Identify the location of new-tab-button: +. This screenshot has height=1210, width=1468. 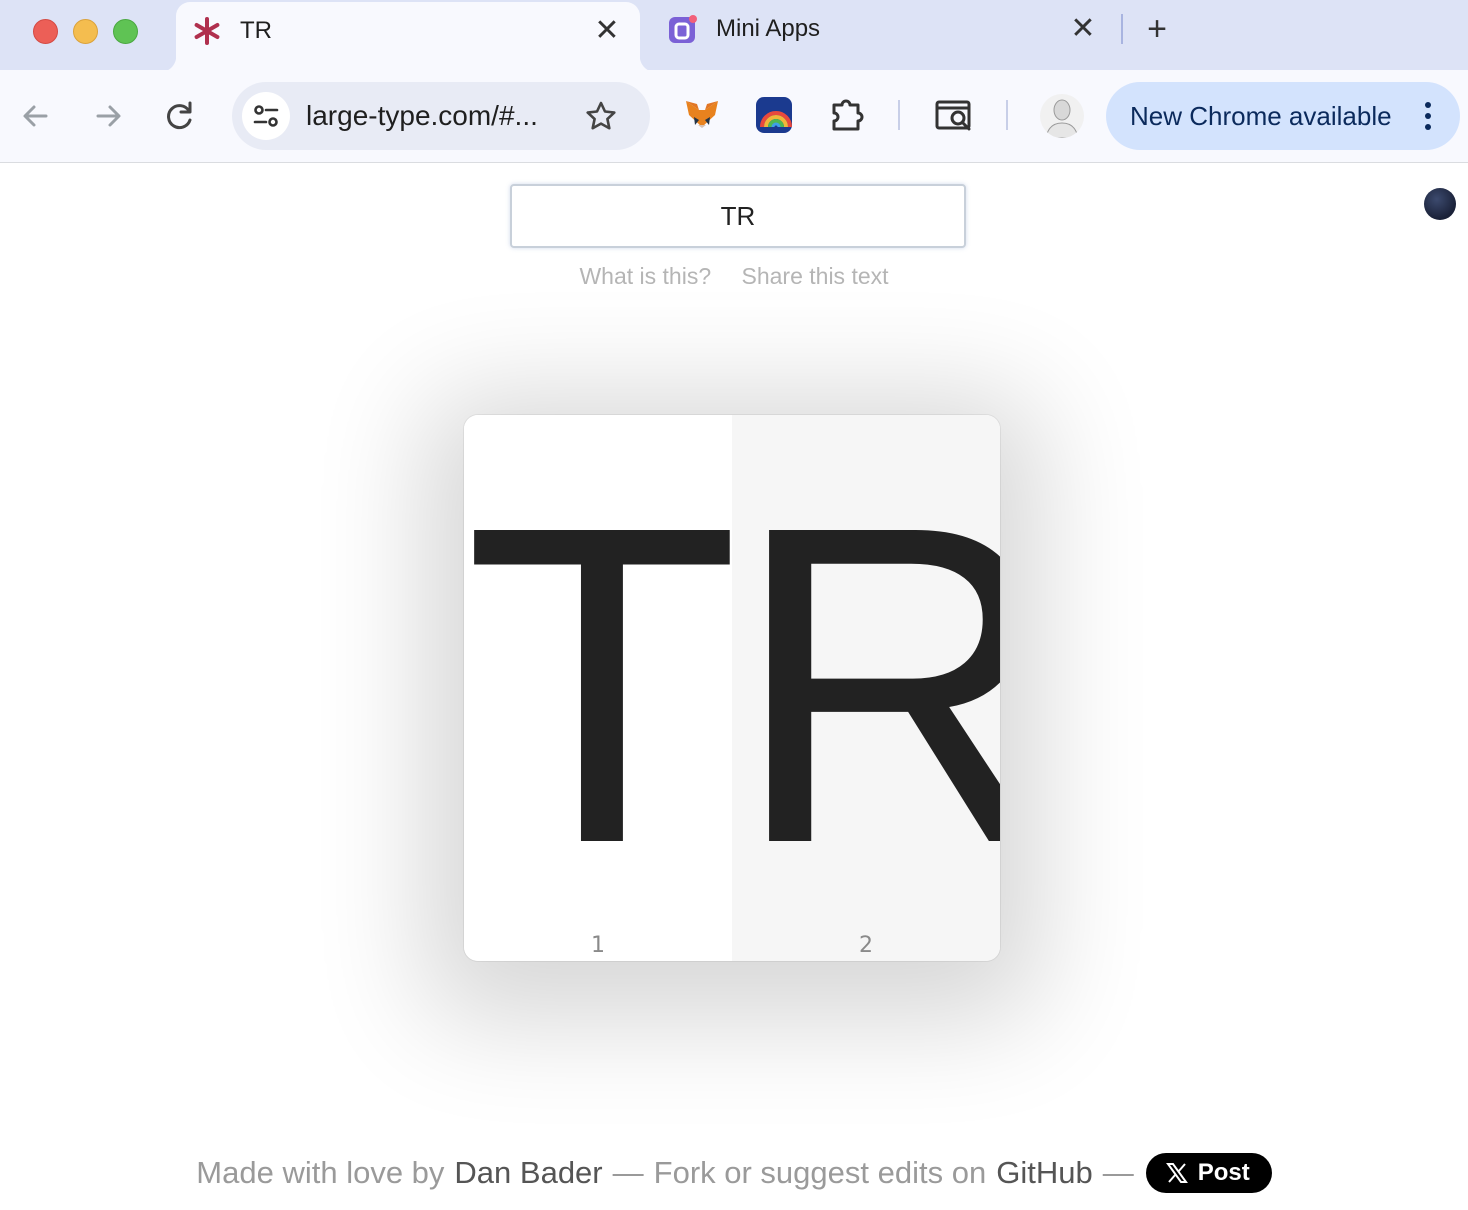
(1157, 29).